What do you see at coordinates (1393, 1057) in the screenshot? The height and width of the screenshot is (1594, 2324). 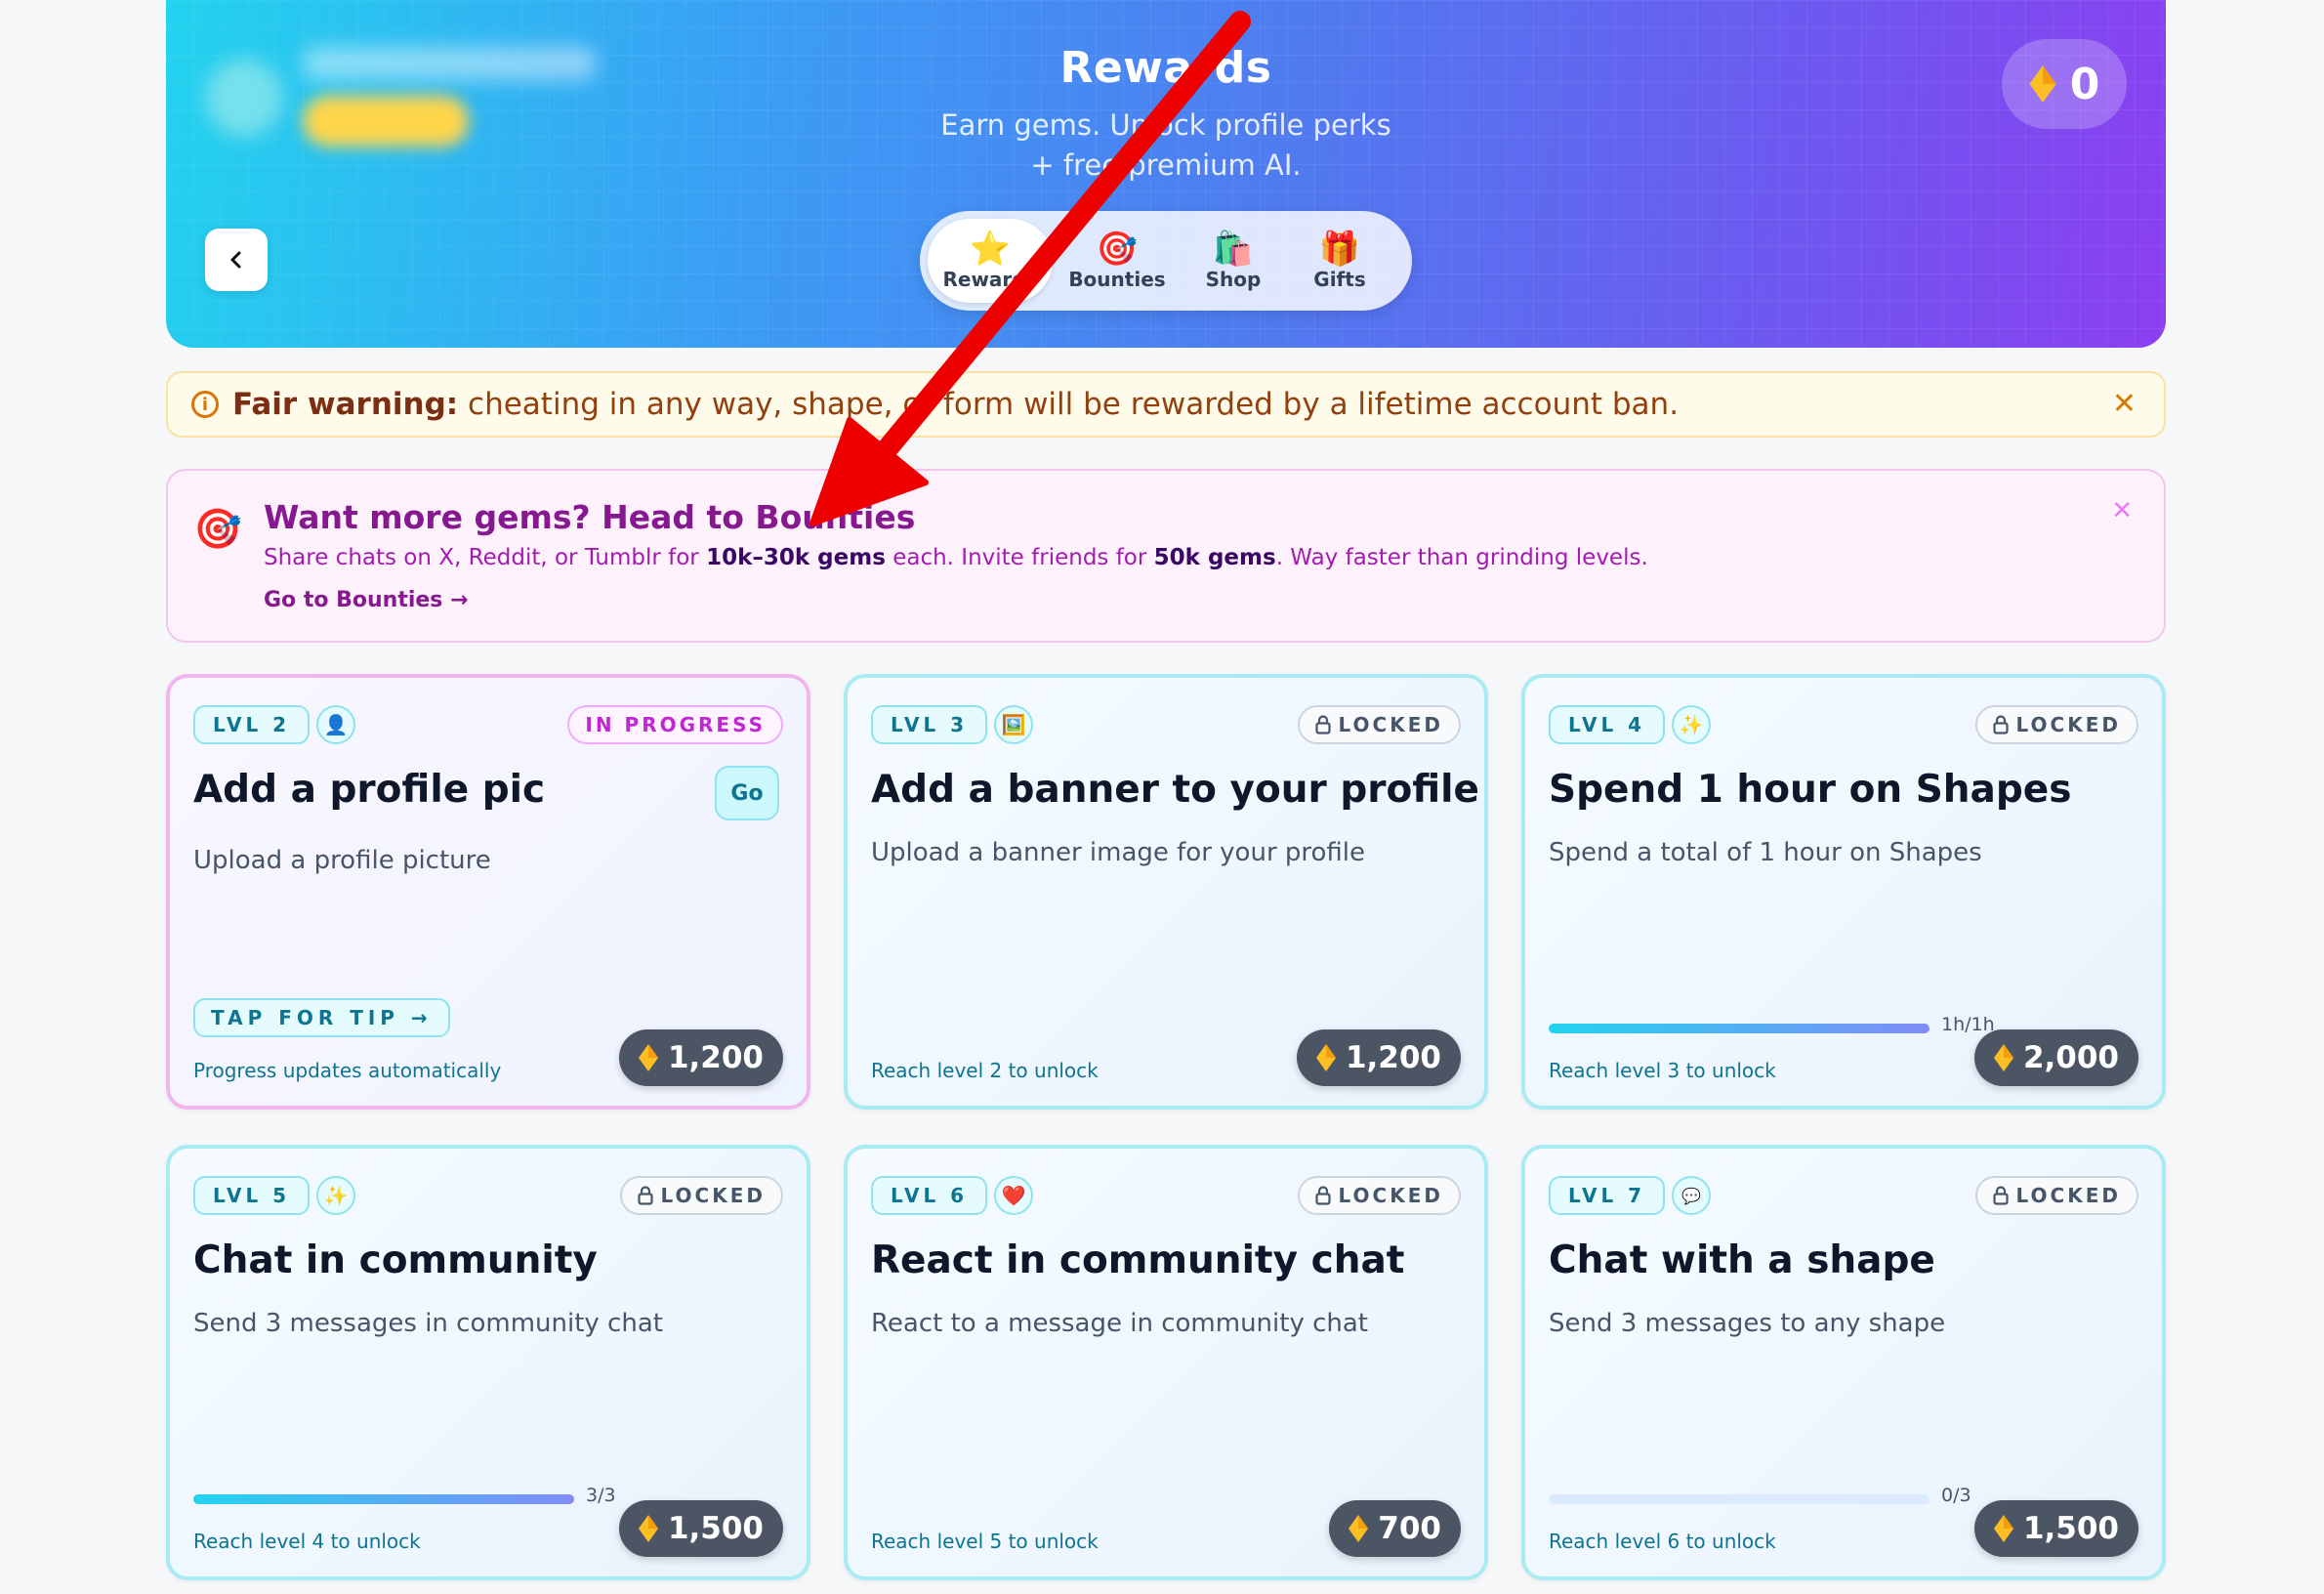 I see `reward-amount: 1,200` at bounding box center [1393, 1057].